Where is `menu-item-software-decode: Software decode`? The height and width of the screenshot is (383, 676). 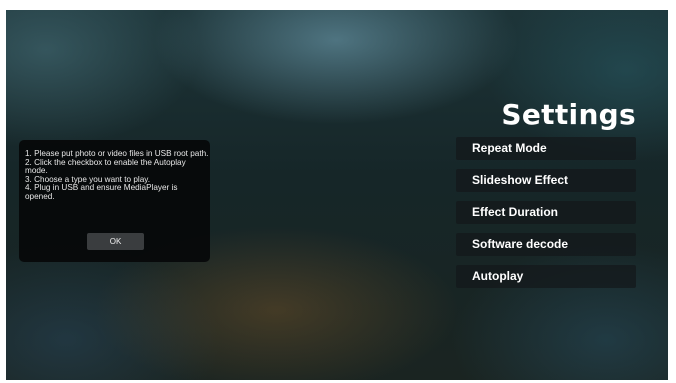
menu-item-software-decode: Software decode is located at coordinates (546, 244).